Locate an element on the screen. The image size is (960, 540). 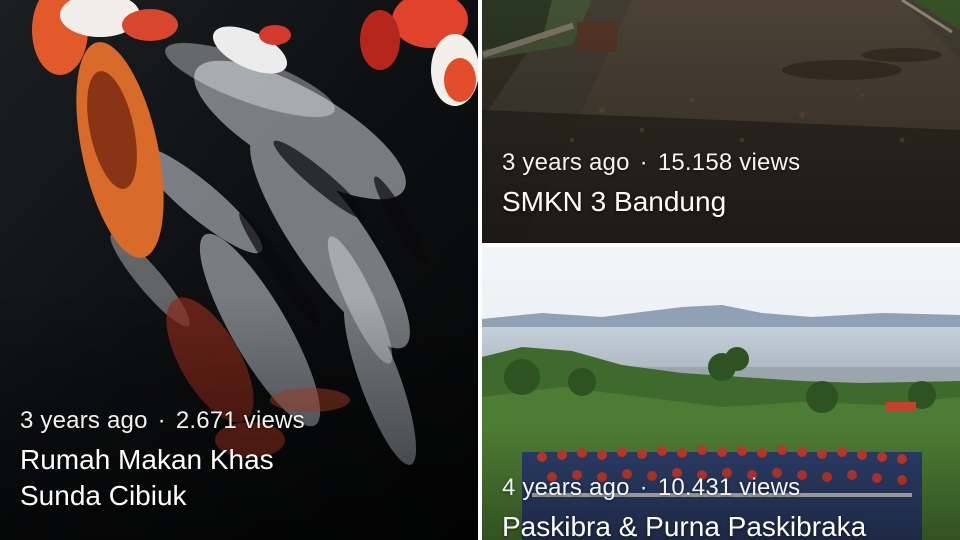
time-ago: 4 years ago is located at coordinates (566, 487).